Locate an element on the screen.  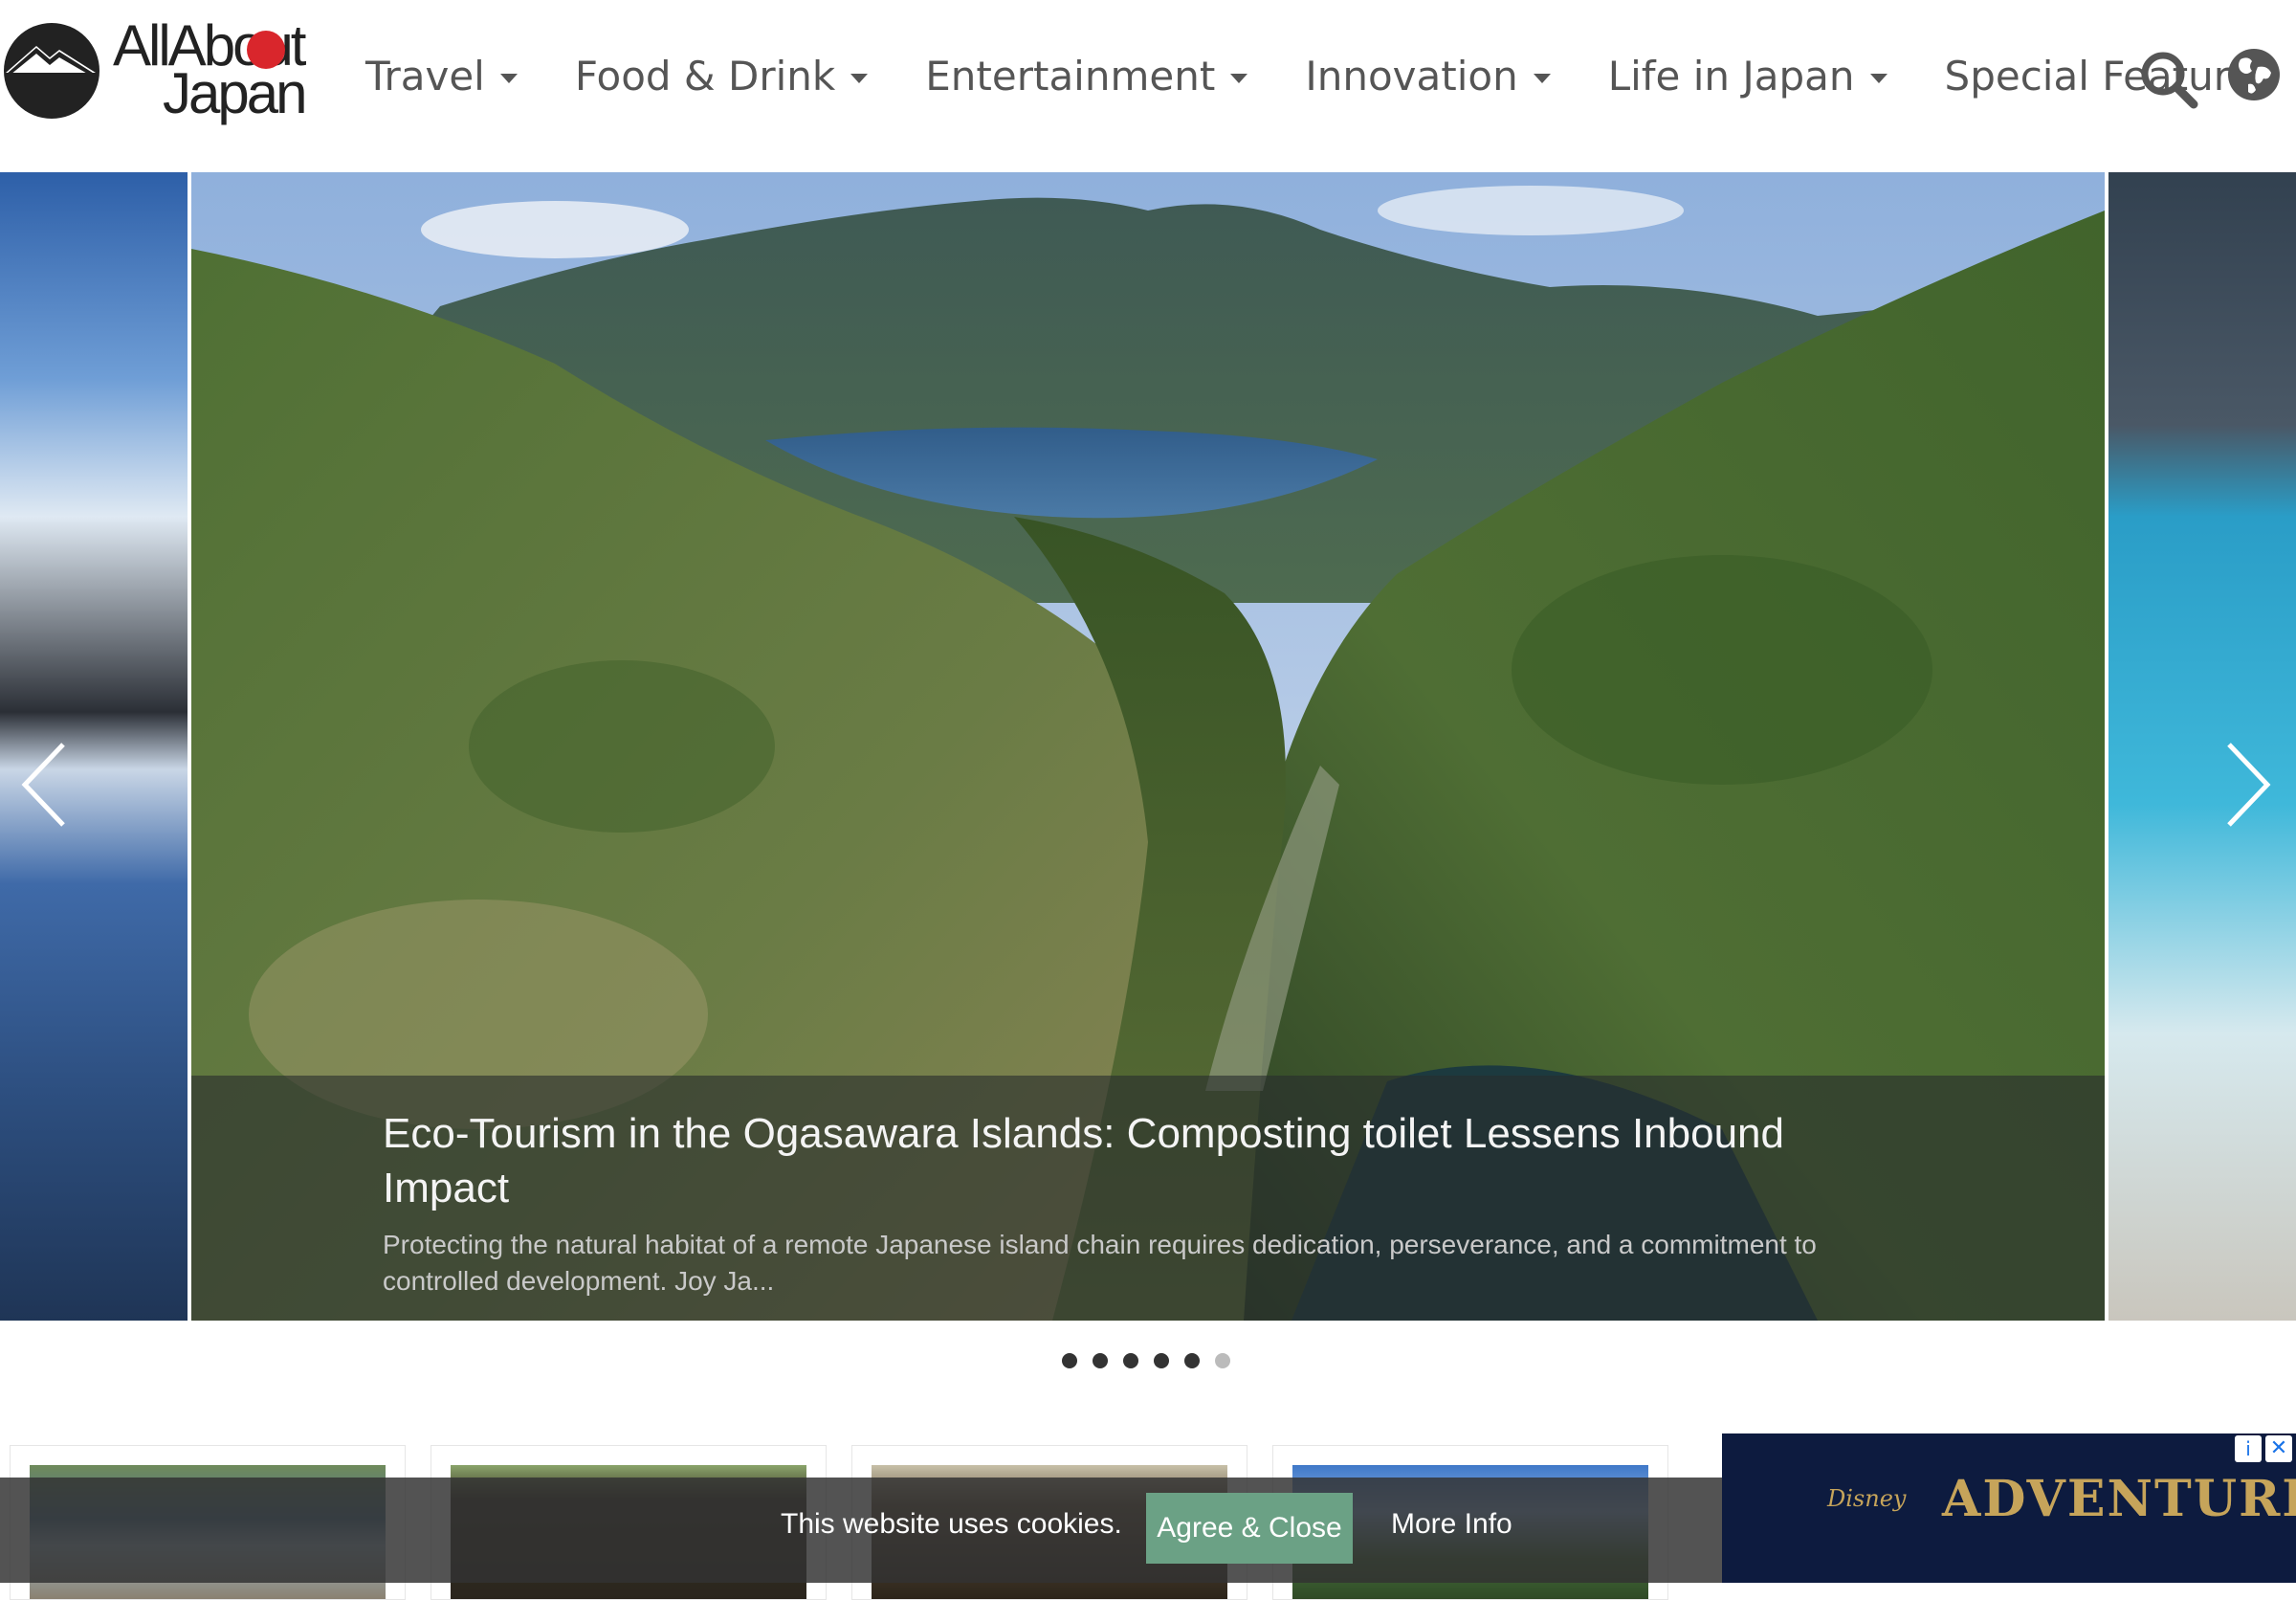
logo-text-line2: Japan is located at coordinates (235, 93).